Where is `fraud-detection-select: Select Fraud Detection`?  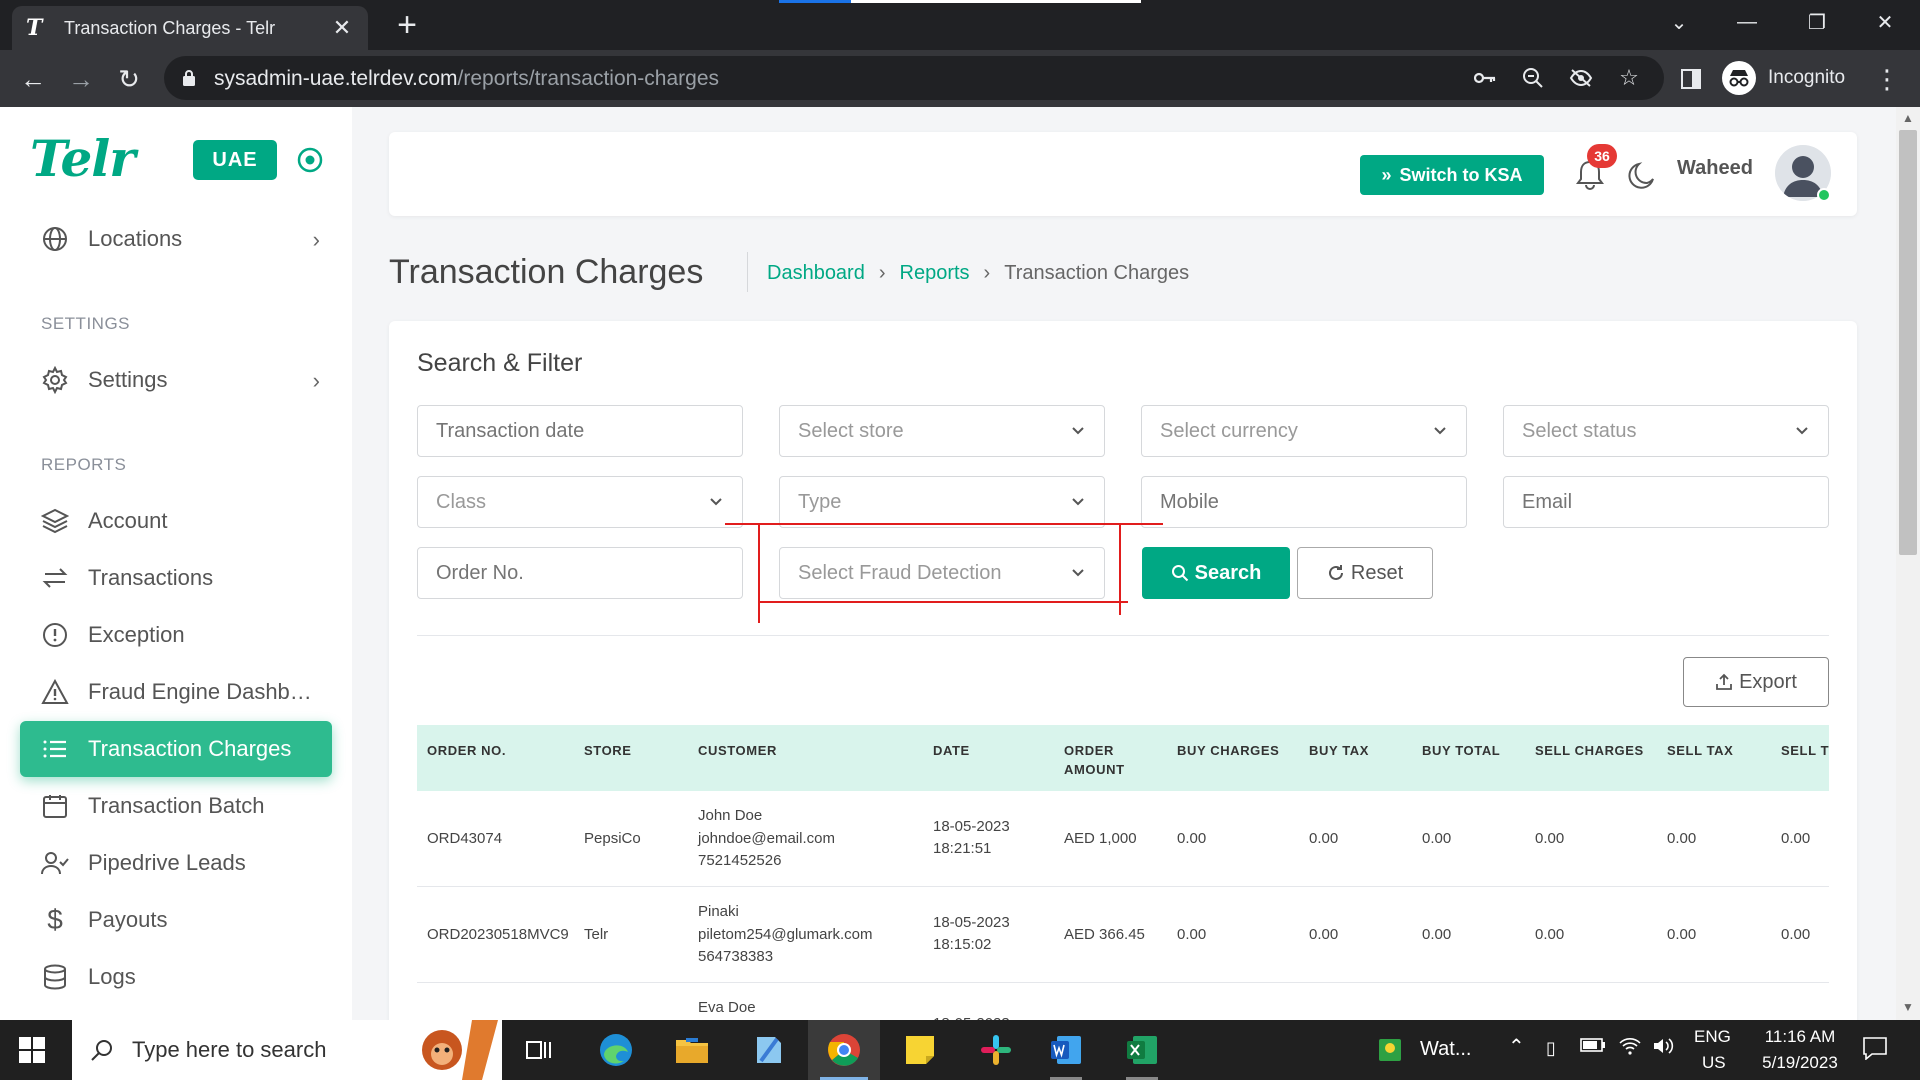
fraud-detection-select: Select Fraud Detection is located at coordinates (942, 573).